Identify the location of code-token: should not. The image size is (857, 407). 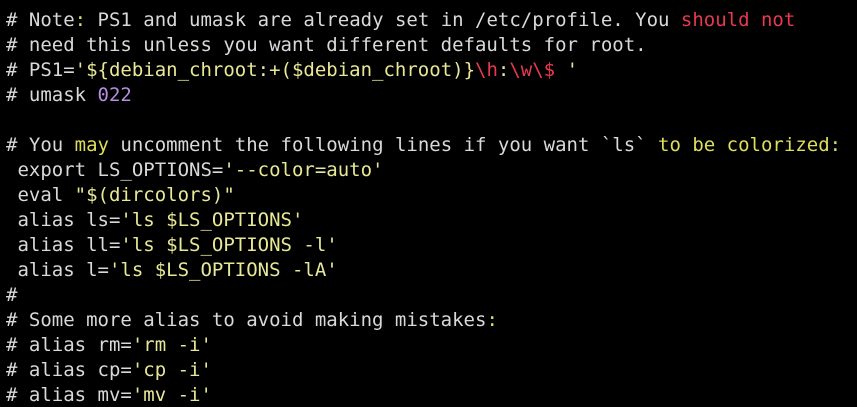
(738, 20).